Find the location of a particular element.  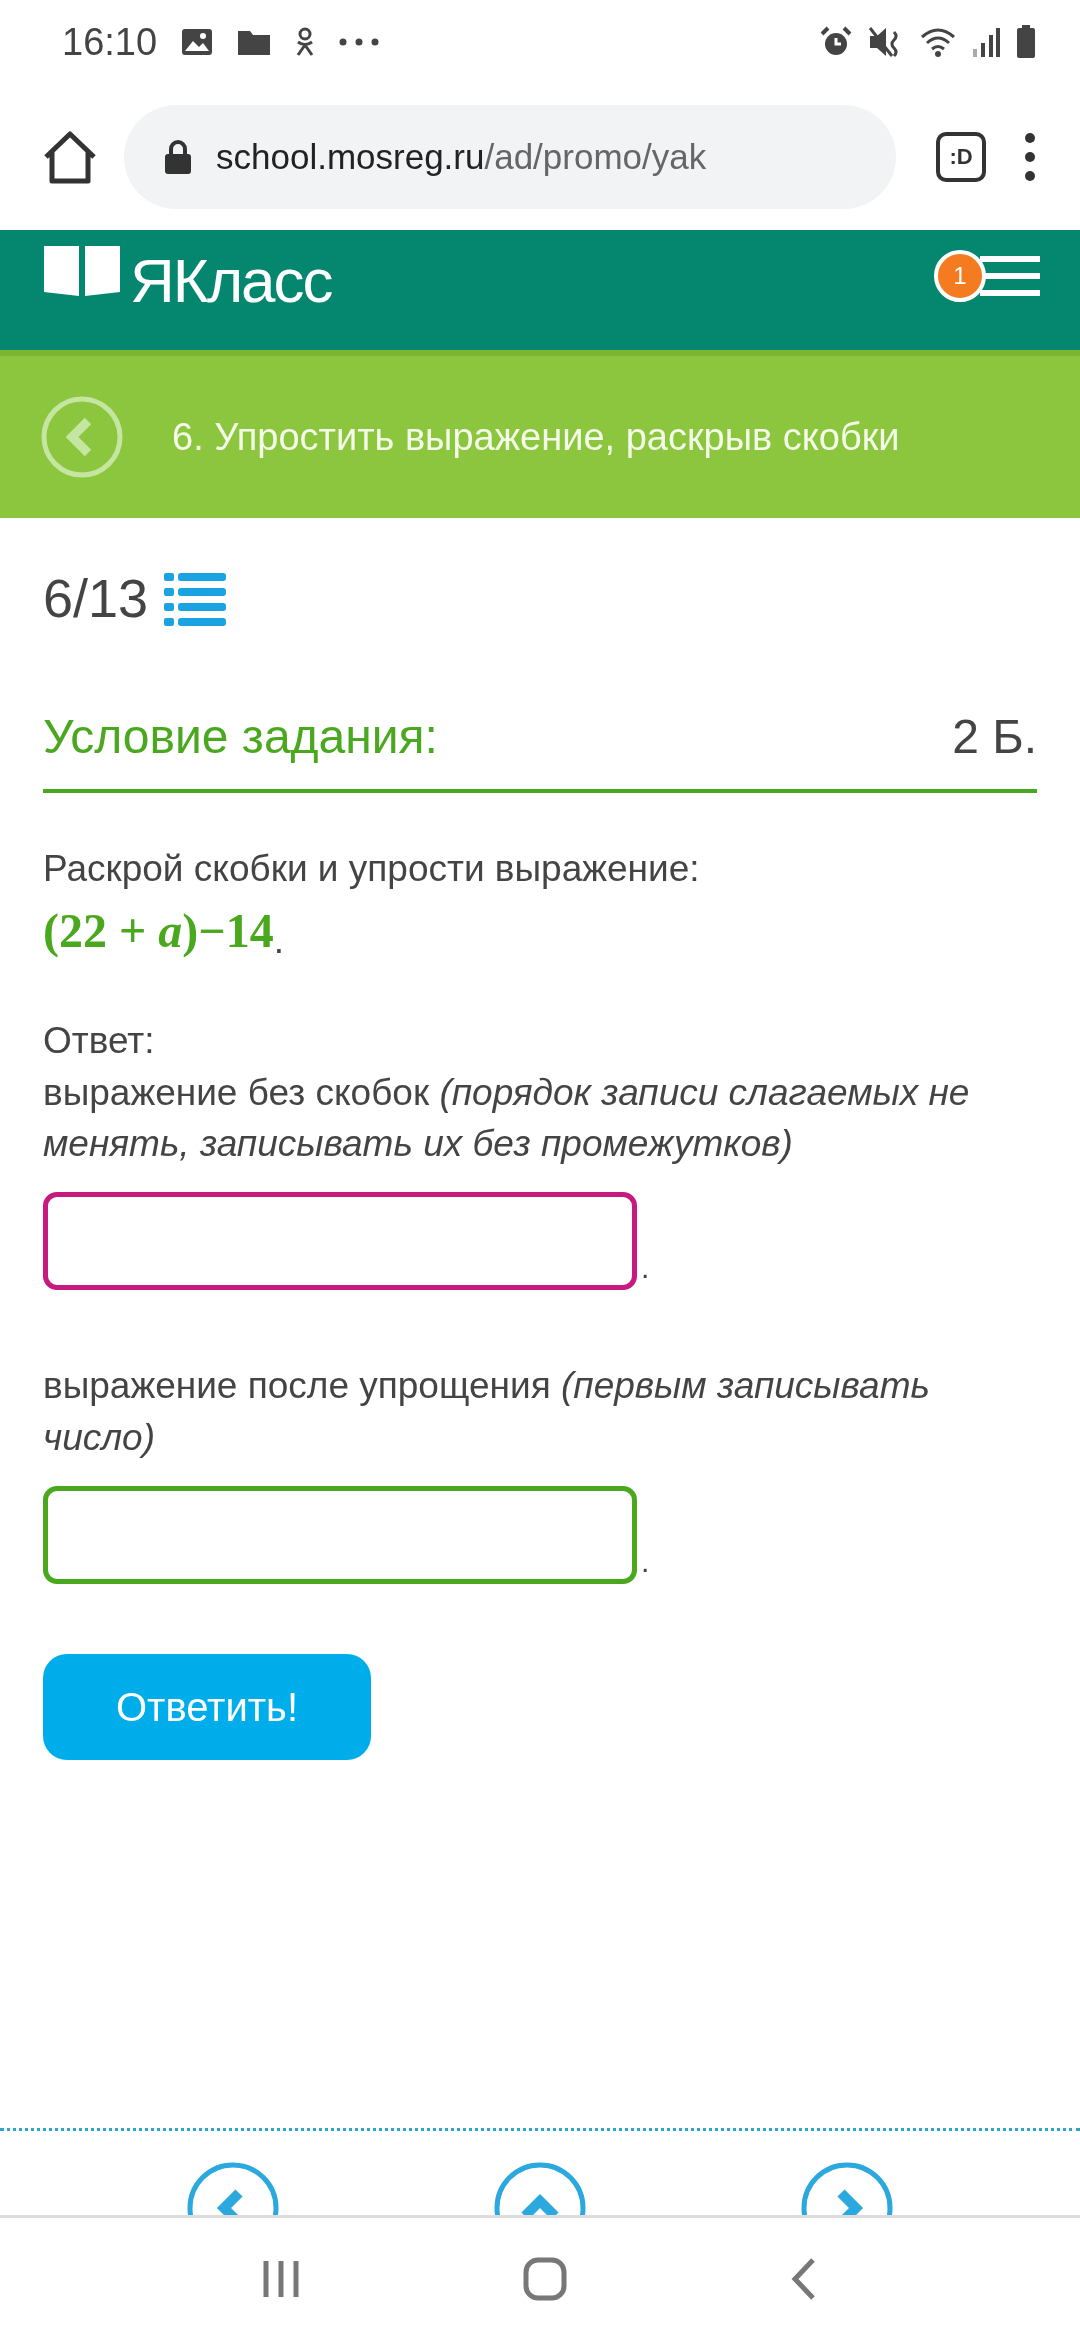

page-title: 6. Упростить выражение, раскрыв скобки is located at coordinates (536, 437).